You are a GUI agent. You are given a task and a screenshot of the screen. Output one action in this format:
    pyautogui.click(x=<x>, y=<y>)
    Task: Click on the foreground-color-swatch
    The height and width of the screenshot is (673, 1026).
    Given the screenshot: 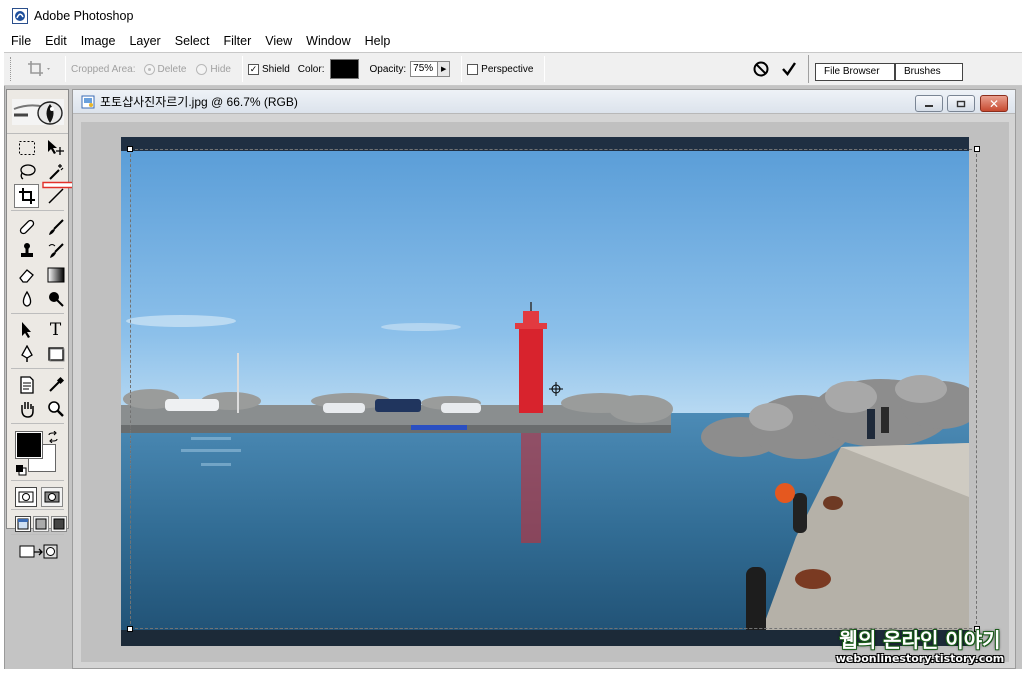 What is the action you would take?
    pyautogui.click(x=29, y=445)
    